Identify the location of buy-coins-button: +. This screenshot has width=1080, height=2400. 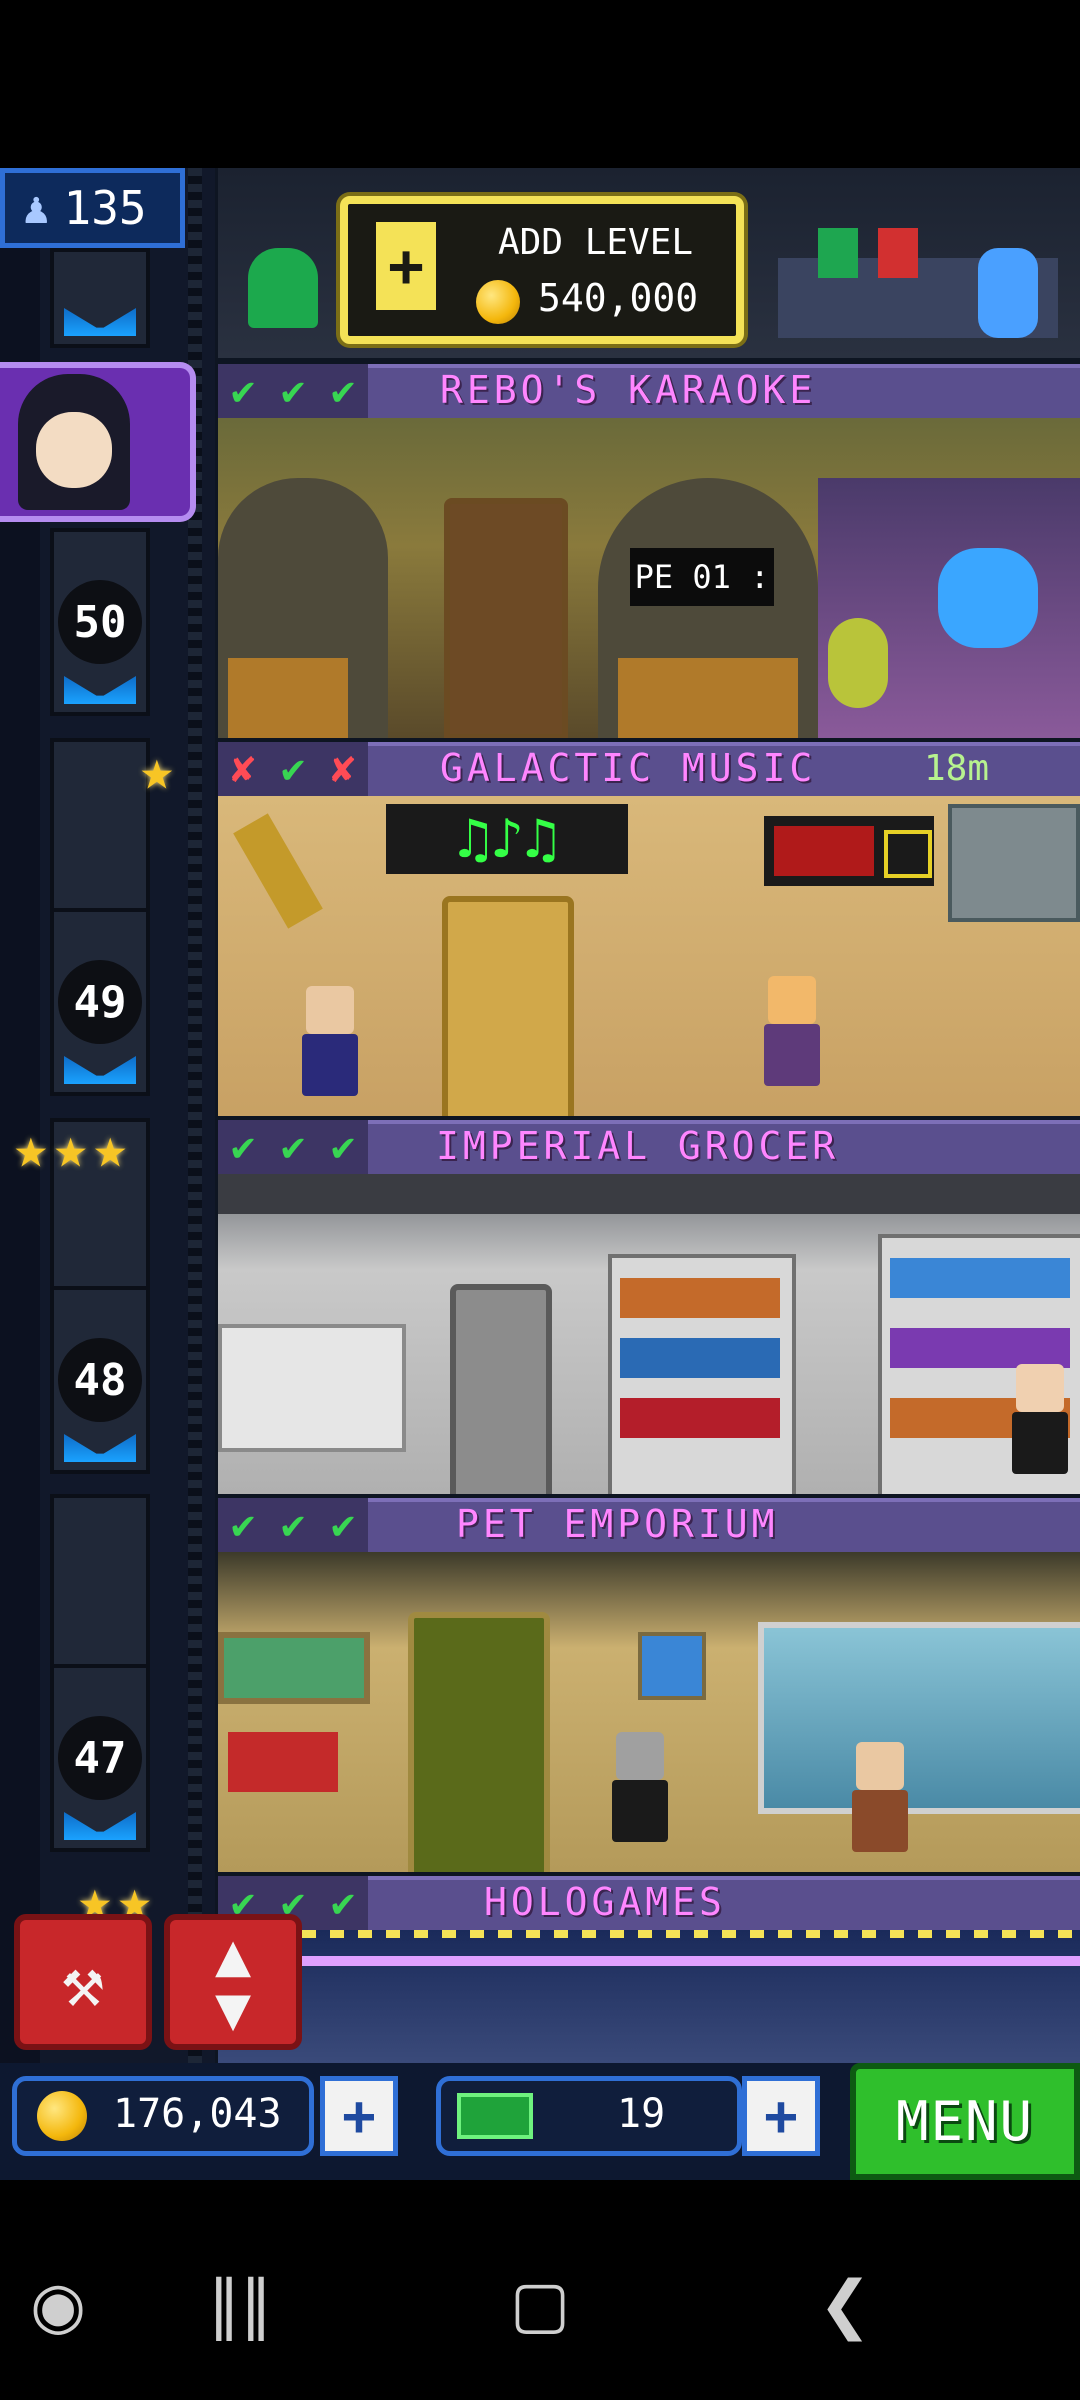
(359, 2116).